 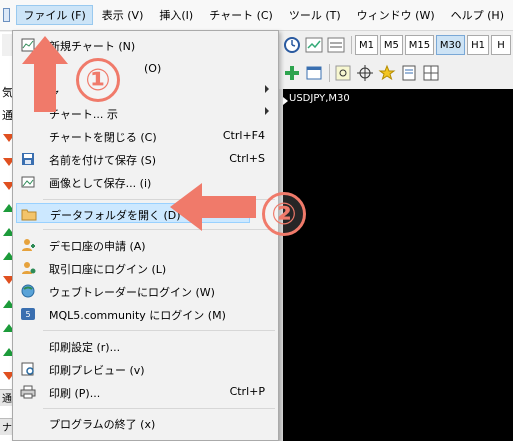 What do you see at coordinates (343, 73) in the screenshot?
I see `cursor-tool-icon` at bounding box center [343, 73].